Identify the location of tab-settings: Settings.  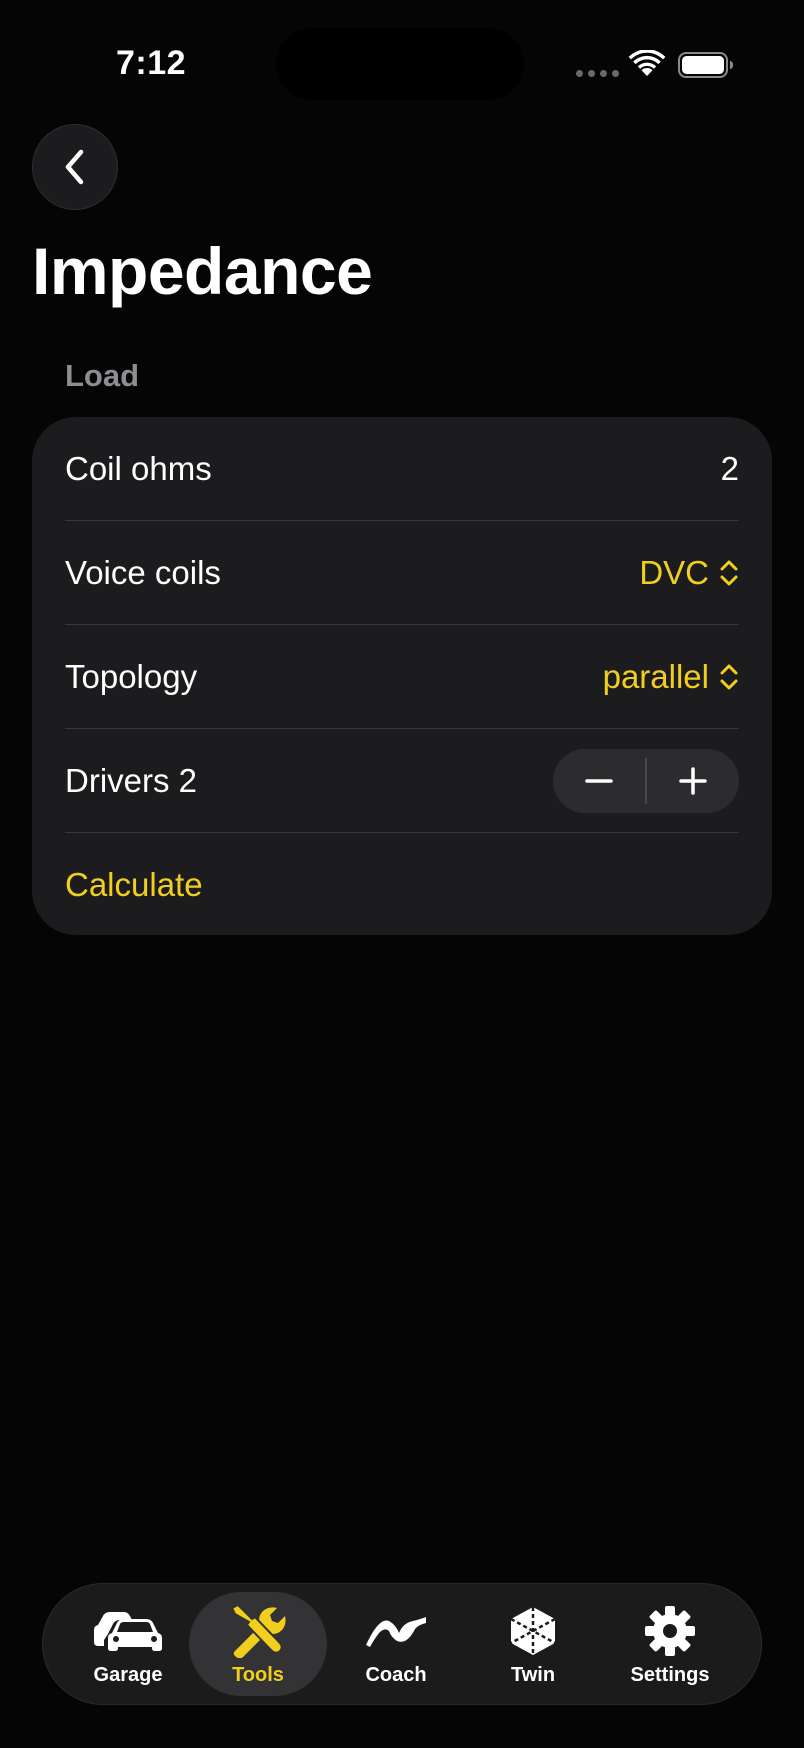
(670, 1644).